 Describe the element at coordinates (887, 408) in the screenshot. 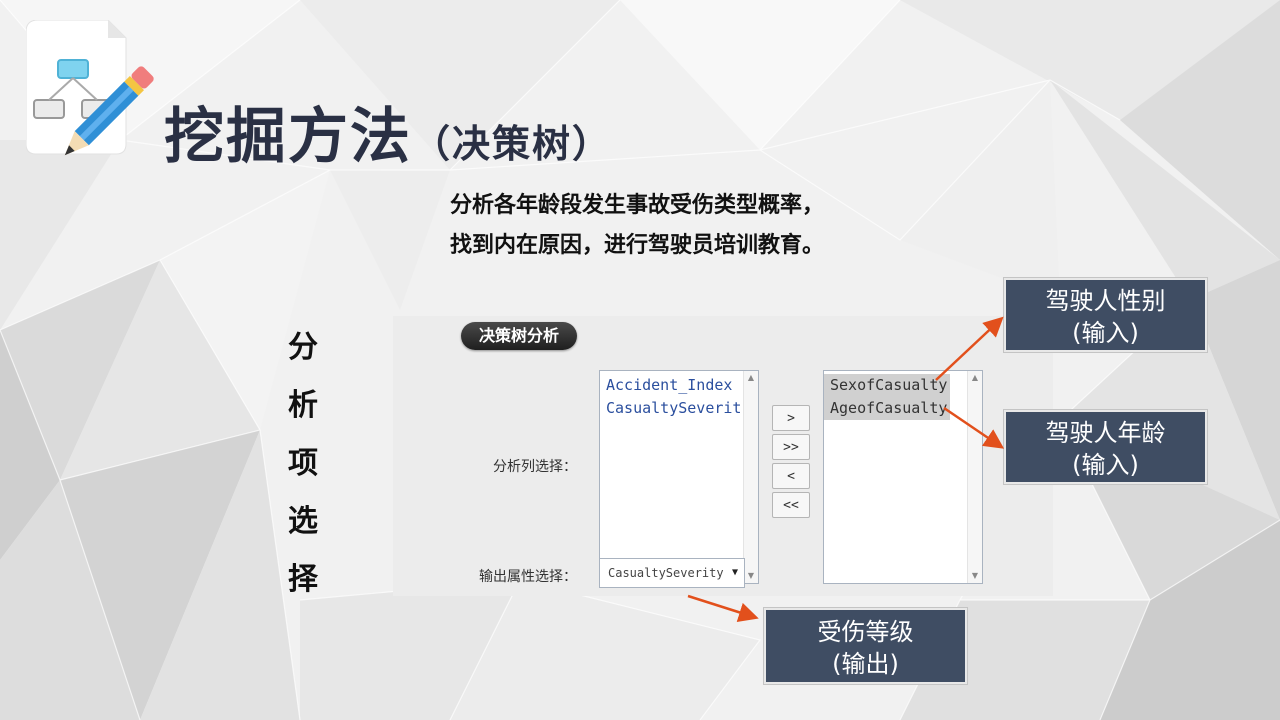

I see `list-item-selected: AgeofCasualty` at that location.